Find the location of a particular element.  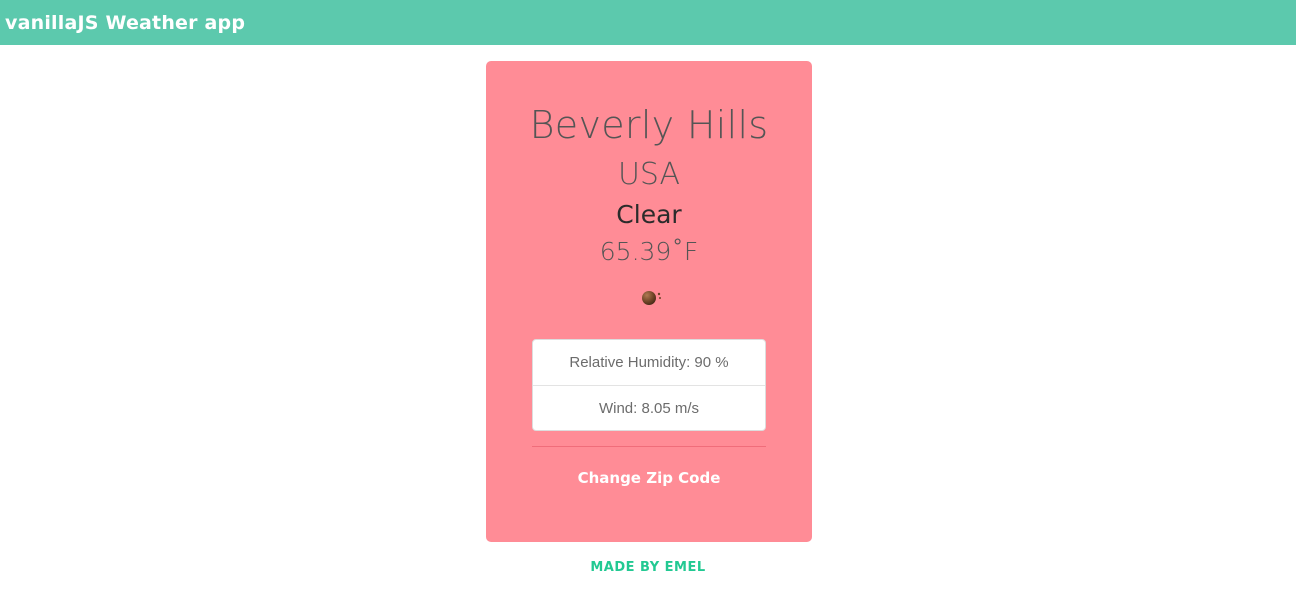

weather-stats-list: Relative Humidity: 90 % Wind: 8.05 m/s is located at coordinates (649, 385).